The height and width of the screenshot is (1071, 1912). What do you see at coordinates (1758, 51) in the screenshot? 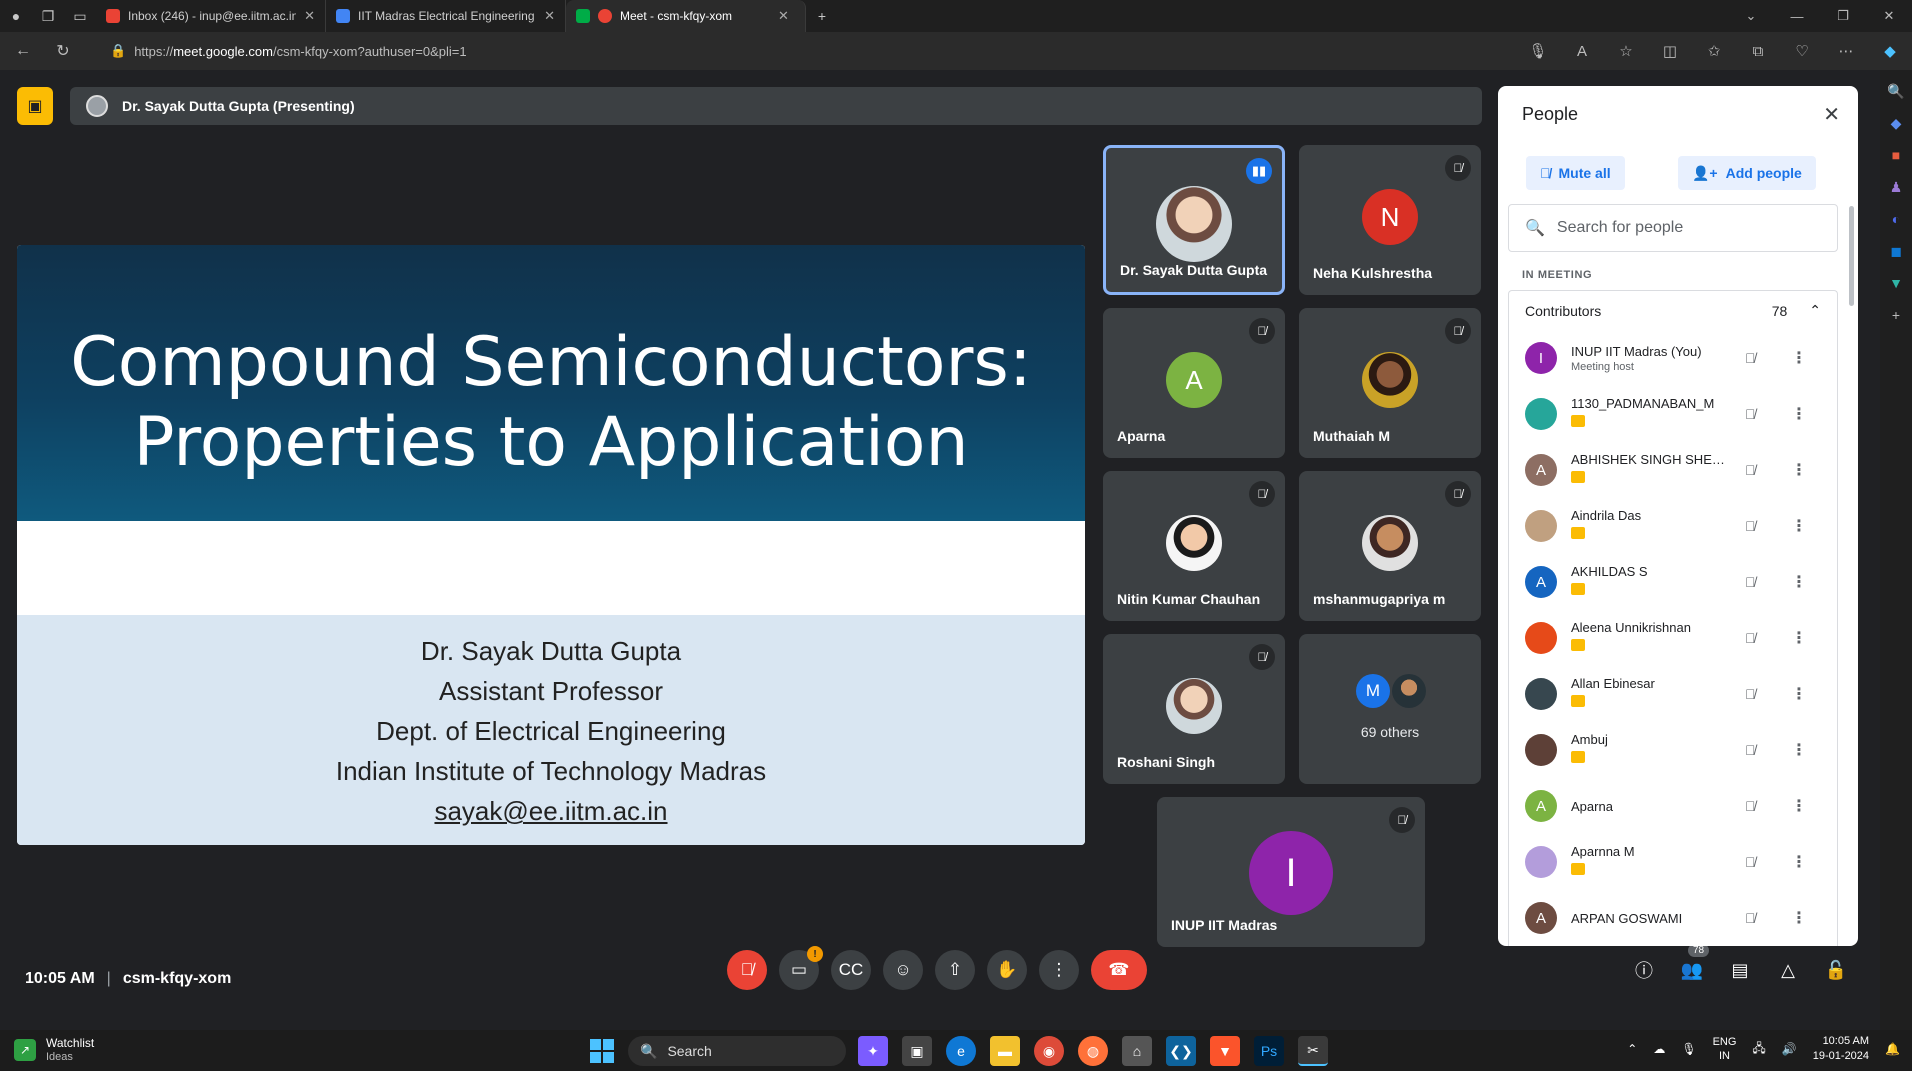
I see `collections-icon: ⧉` at bounding box center [1758, 51].